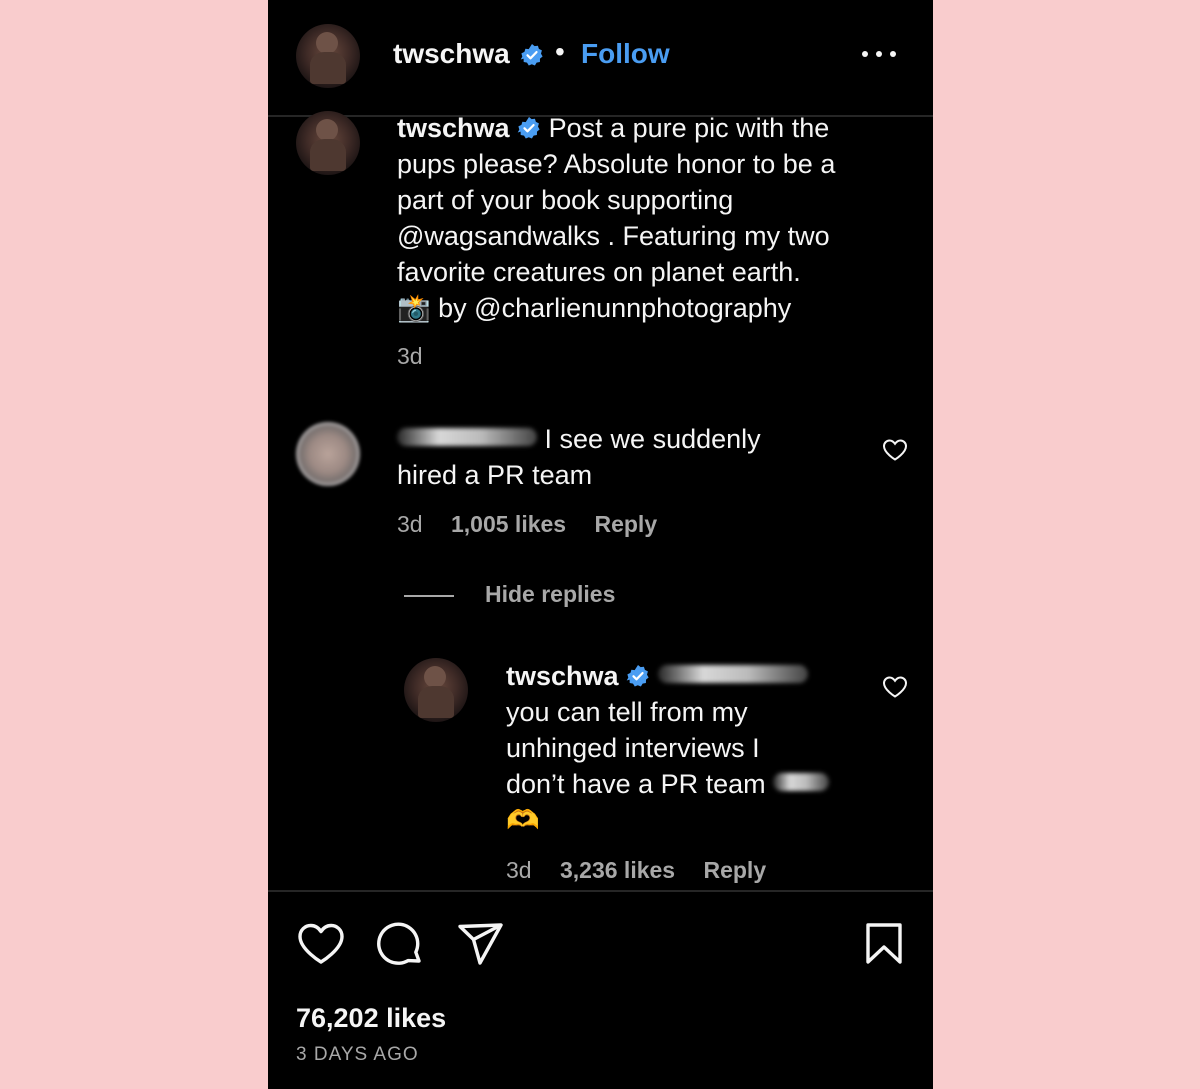 This screenshot has height=1089, width=1200. Describe the element at coordinates (371, 1018) in the screenshot. I see `total-likes: 76,202 likes` at that location.